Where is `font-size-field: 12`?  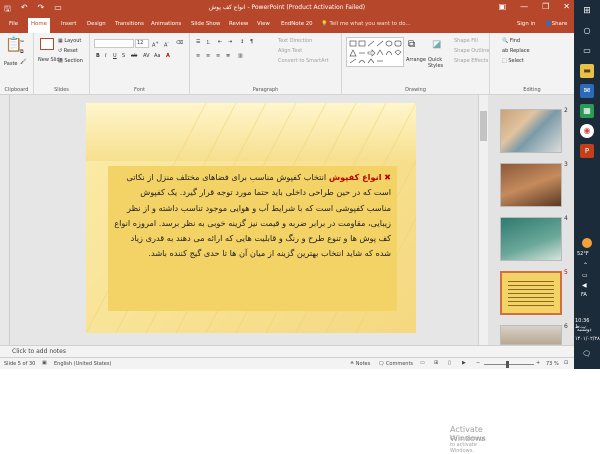 font-size-field: 12 is located at coordinates (142, 43).